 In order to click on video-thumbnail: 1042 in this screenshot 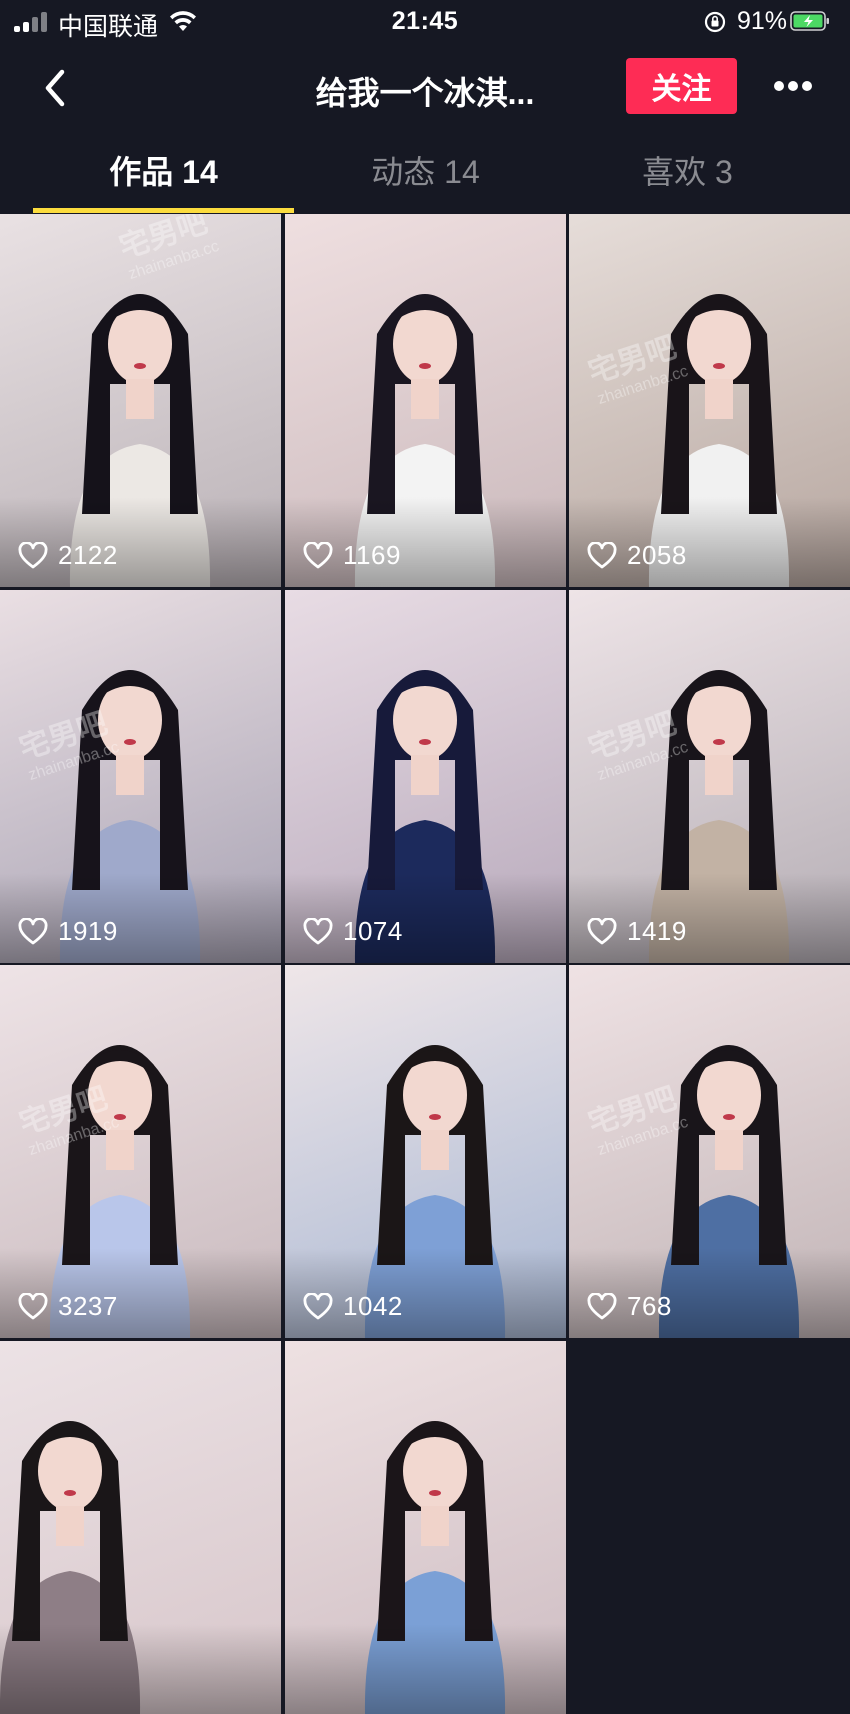, I will do `click(425, 1151)`.